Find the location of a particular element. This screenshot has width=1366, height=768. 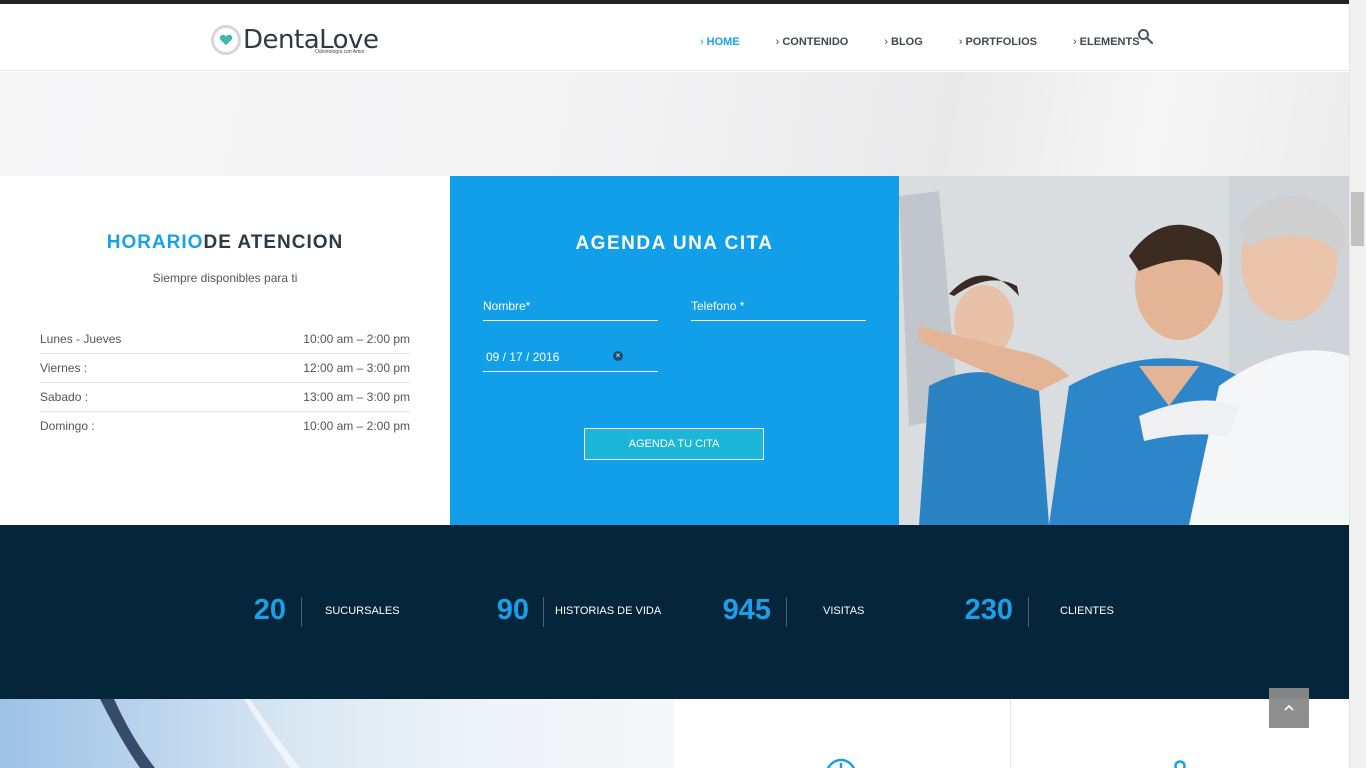

nav-item-contenido: › CONTENIDO is located at coordinates (812, 42).